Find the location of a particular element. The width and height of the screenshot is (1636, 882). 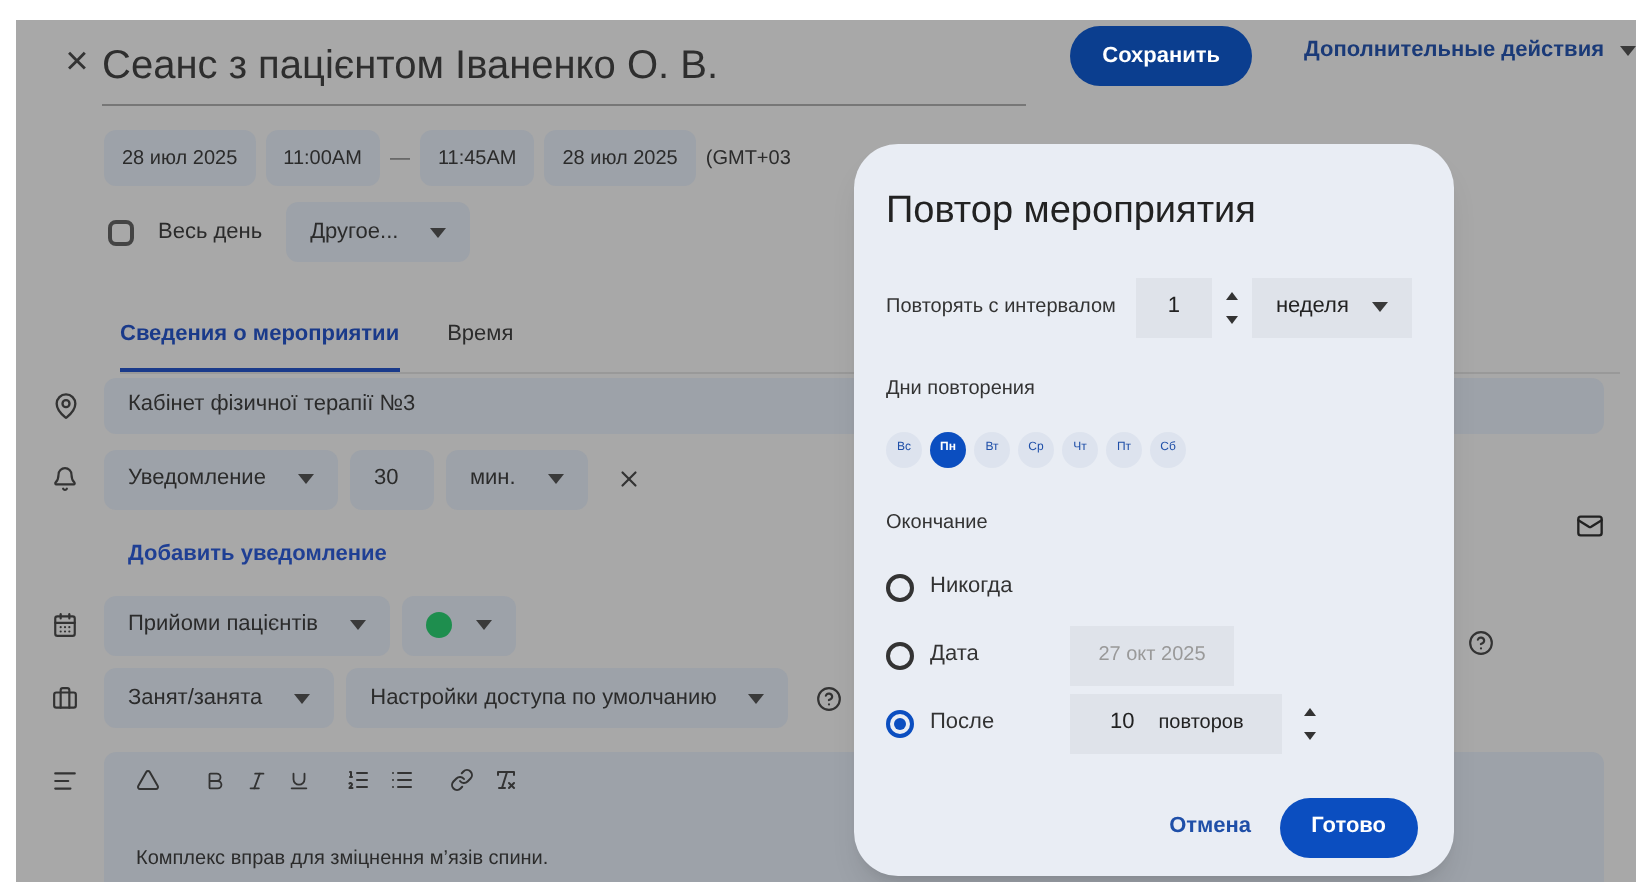

radio-label: После is located at coordinates (963, 723).